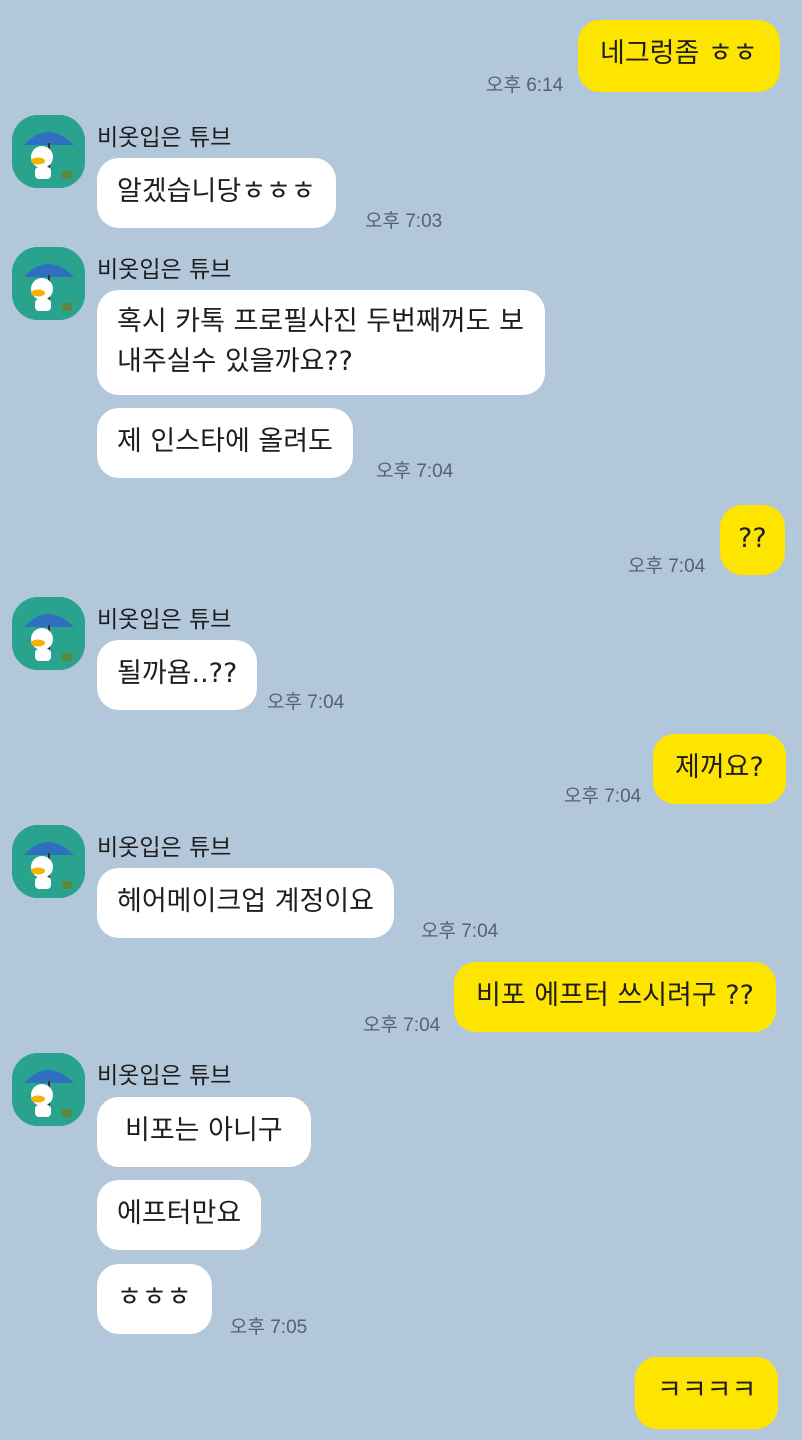  Describe the element at coordinates (245, 903) in the screenshot. I see `incoming-message: 헤어메이크업 계정이요` at that location.